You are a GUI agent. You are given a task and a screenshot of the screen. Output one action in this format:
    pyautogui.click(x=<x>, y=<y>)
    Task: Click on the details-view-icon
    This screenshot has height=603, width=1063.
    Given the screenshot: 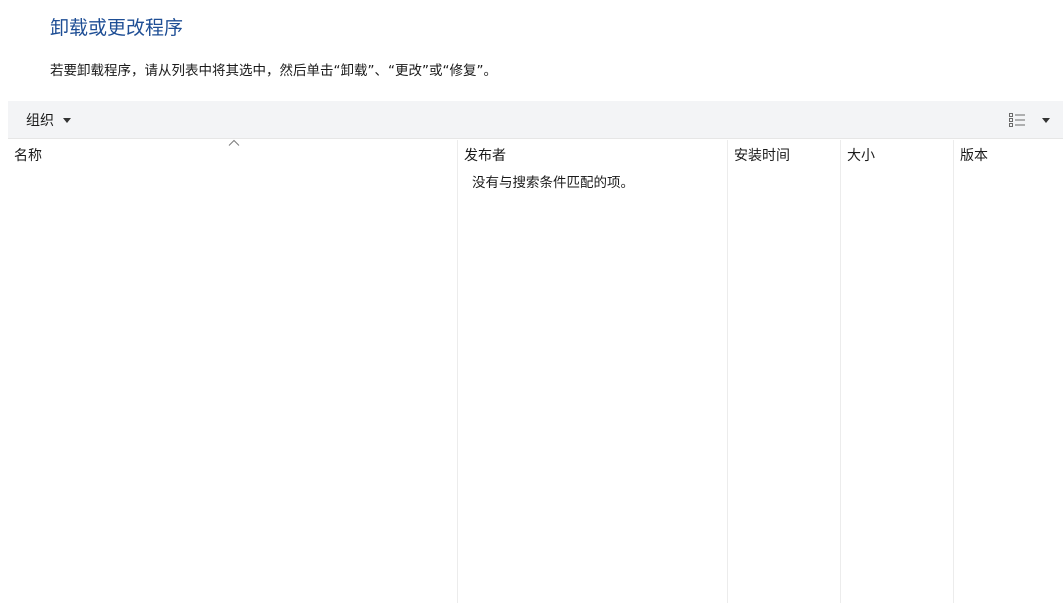 What is the action you would take?
    pyautogui.click(x=1017, y=120)
    